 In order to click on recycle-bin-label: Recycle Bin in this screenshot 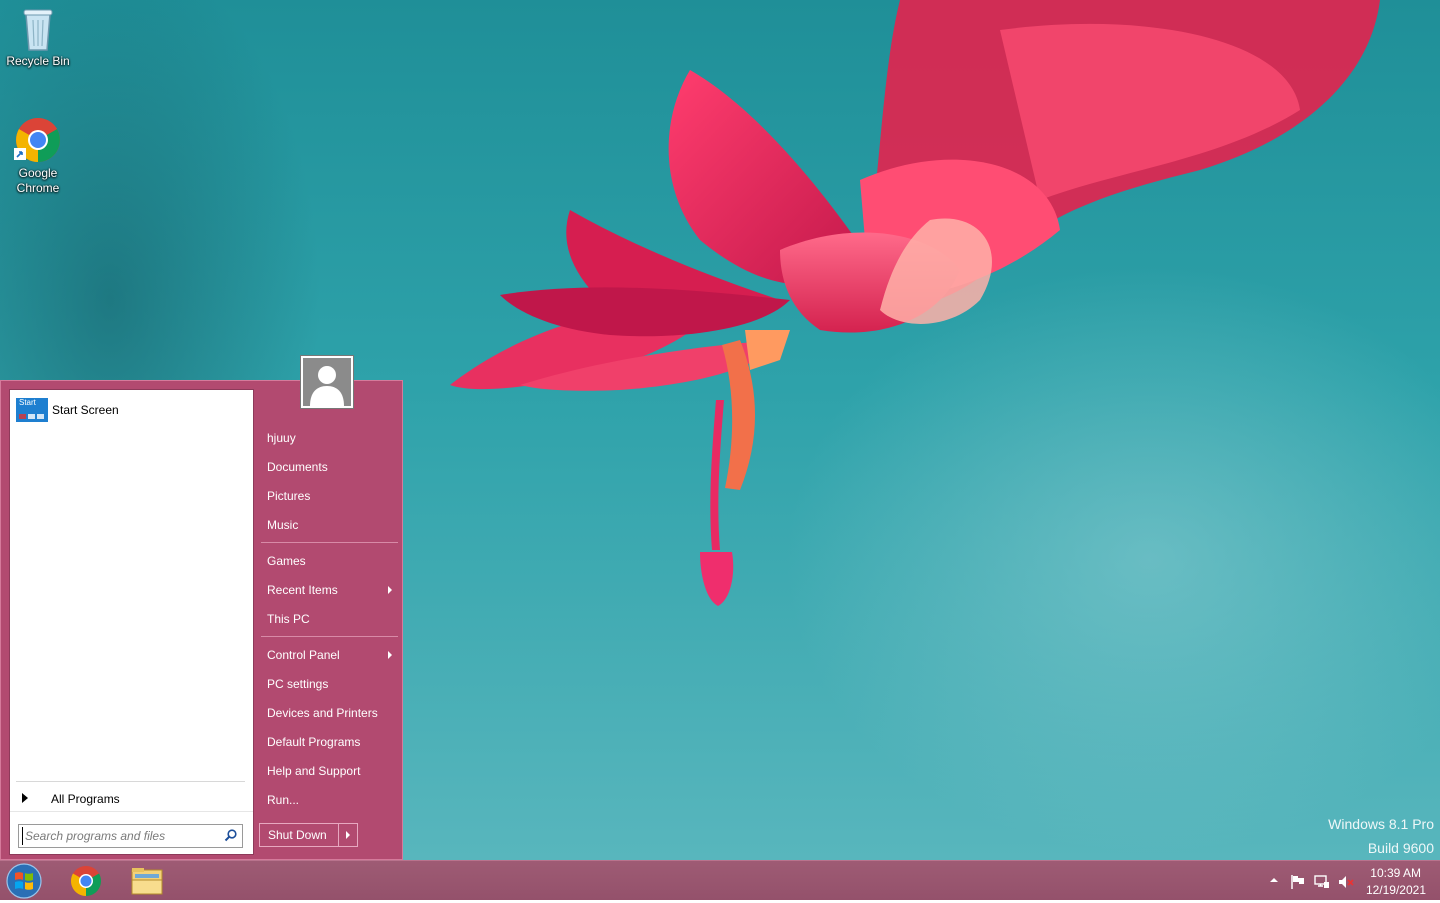, I will do `click(38, 61)`.